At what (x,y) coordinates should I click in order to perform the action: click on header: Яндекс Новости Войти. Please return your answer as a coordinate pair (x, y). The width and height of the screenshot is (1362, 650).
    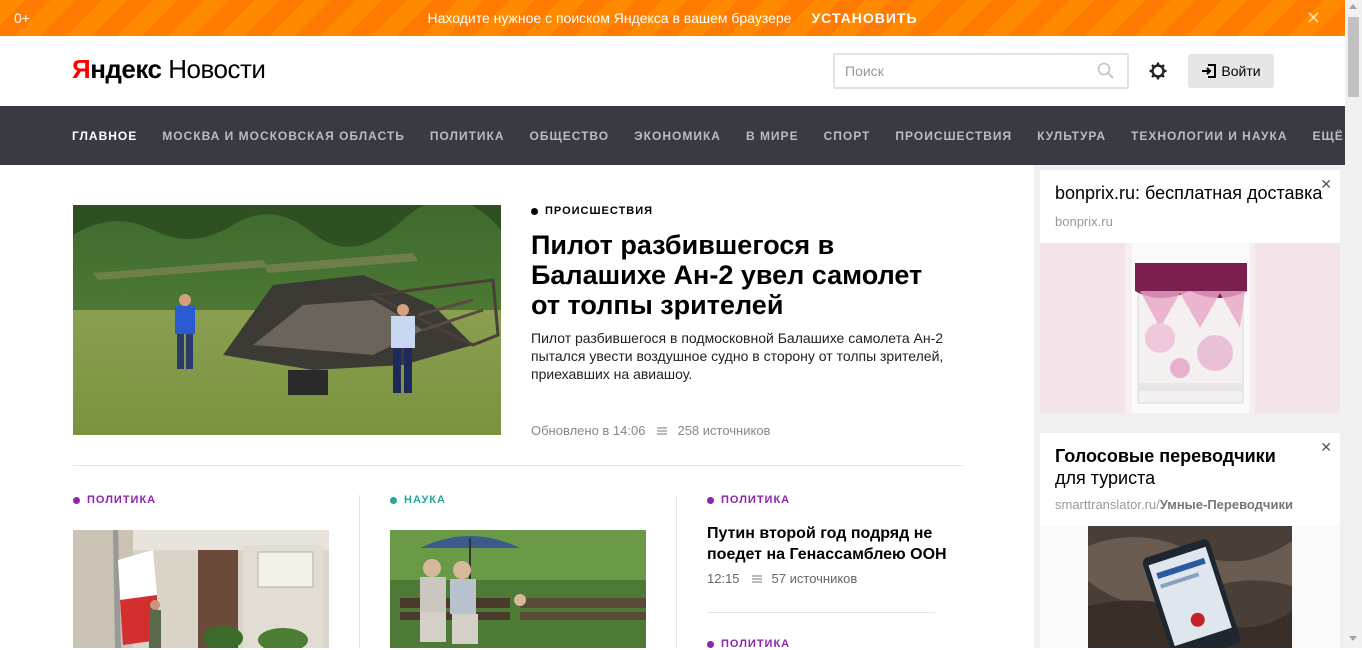
    Looking at the image, I should click on (672, 71).